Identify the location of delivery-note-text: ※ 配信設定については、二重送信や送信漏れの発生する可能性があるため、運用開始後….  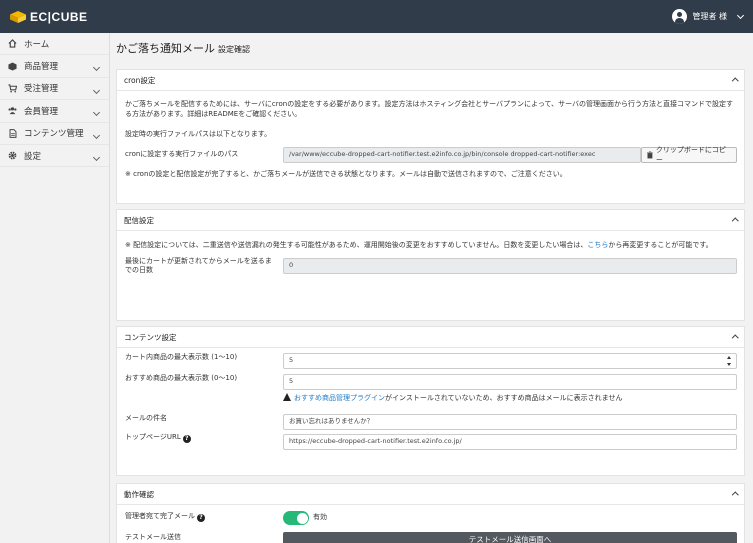
(356, 245).